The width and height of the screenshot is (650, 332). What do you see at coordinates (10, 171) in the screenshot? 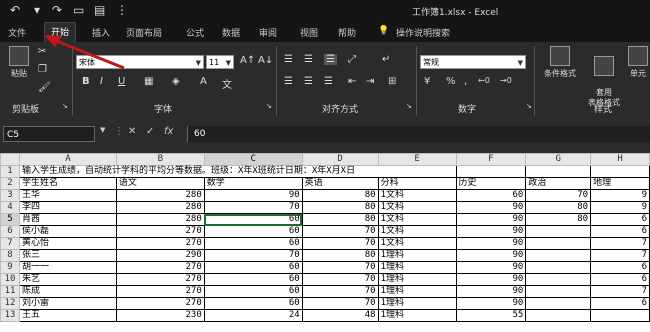
I see `row-header: 1` at bounding box center [10, 171].